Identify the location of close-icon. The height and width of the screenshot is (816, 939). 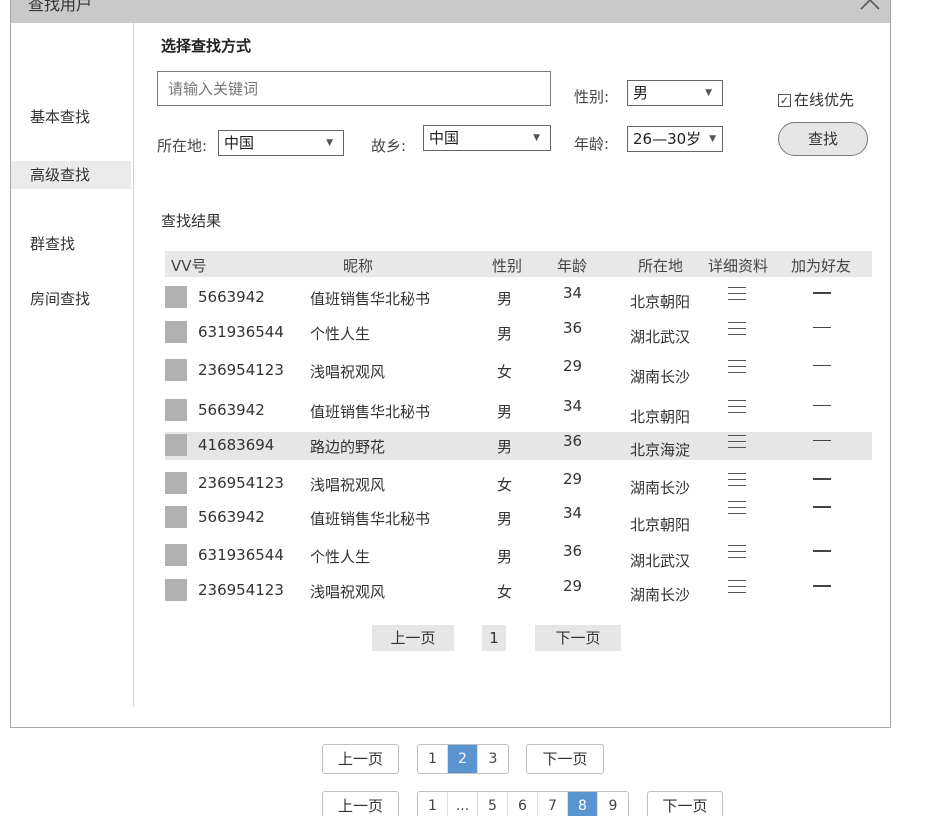
(870, 6).